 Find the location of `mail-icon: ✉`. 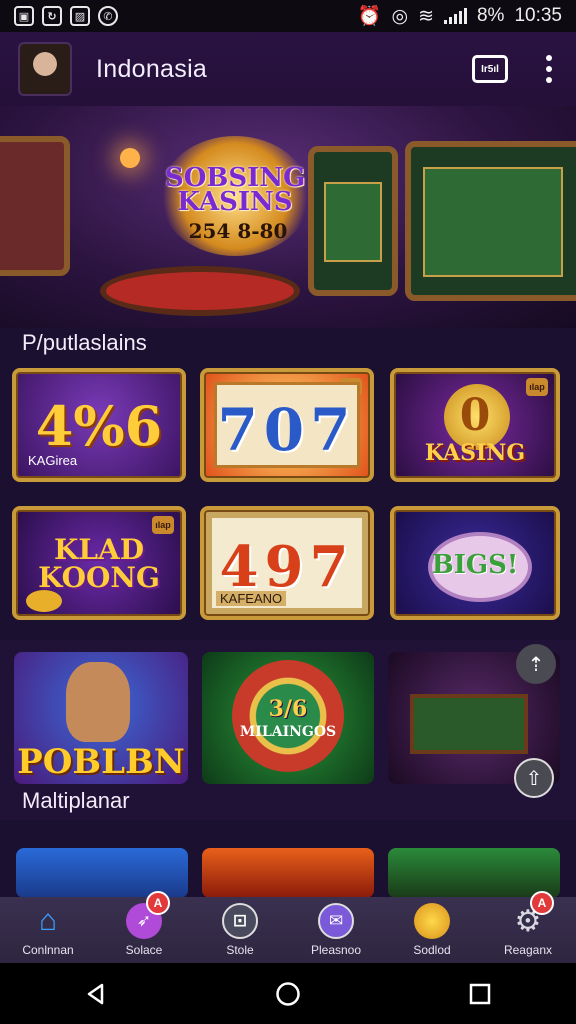

mail-icon: ✉ is located at coordinates (336, 921).